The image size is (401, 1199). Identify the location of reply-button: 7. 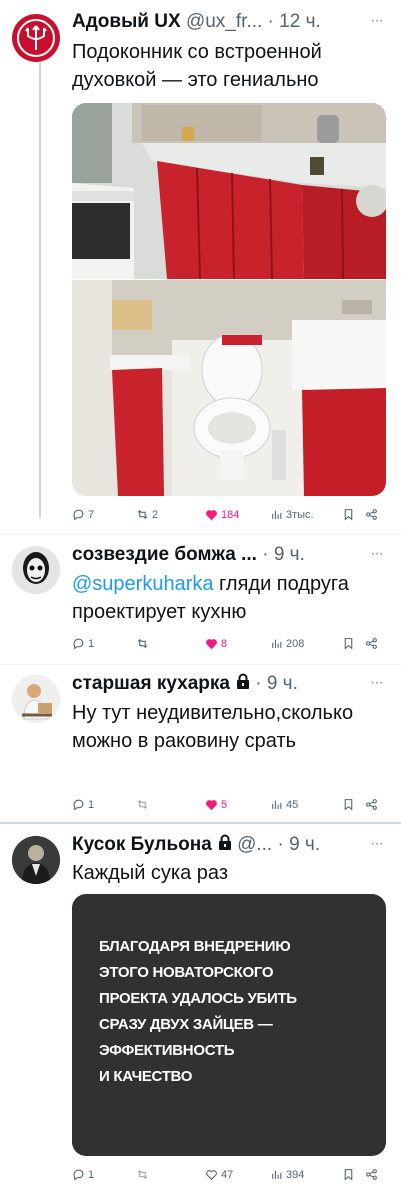
(83, 514).